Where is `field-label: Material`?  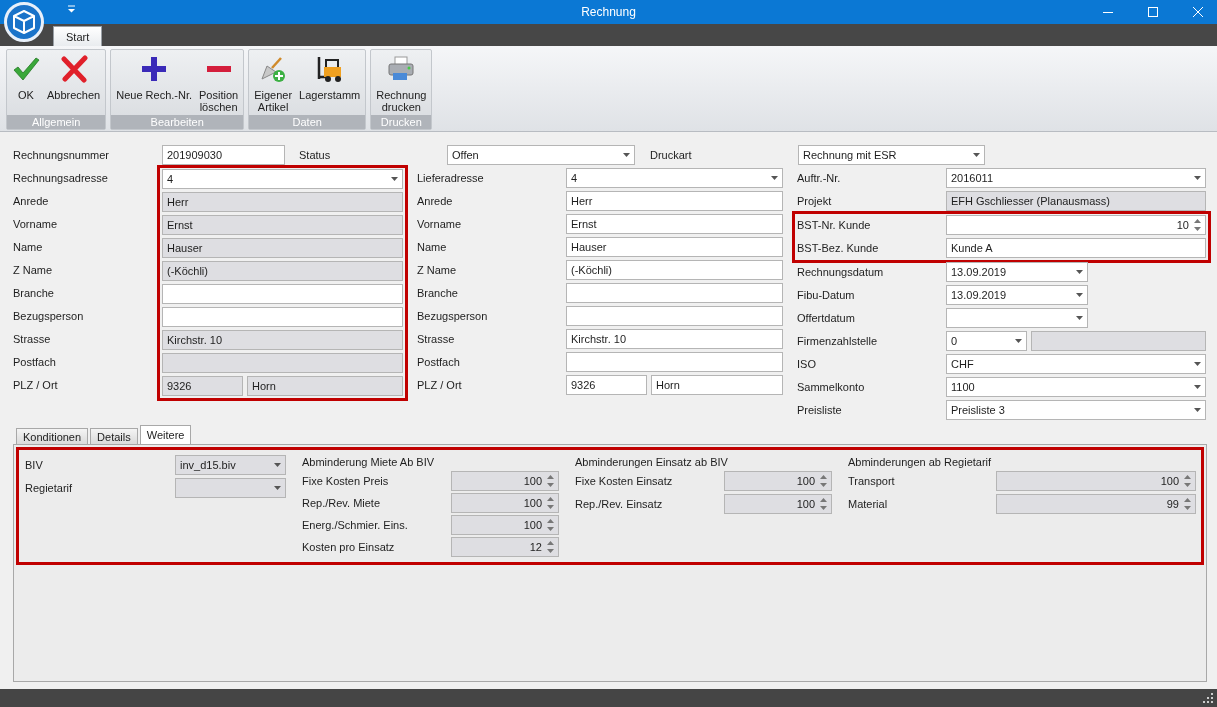 field-label: Material is located at coordinates (868, 504).